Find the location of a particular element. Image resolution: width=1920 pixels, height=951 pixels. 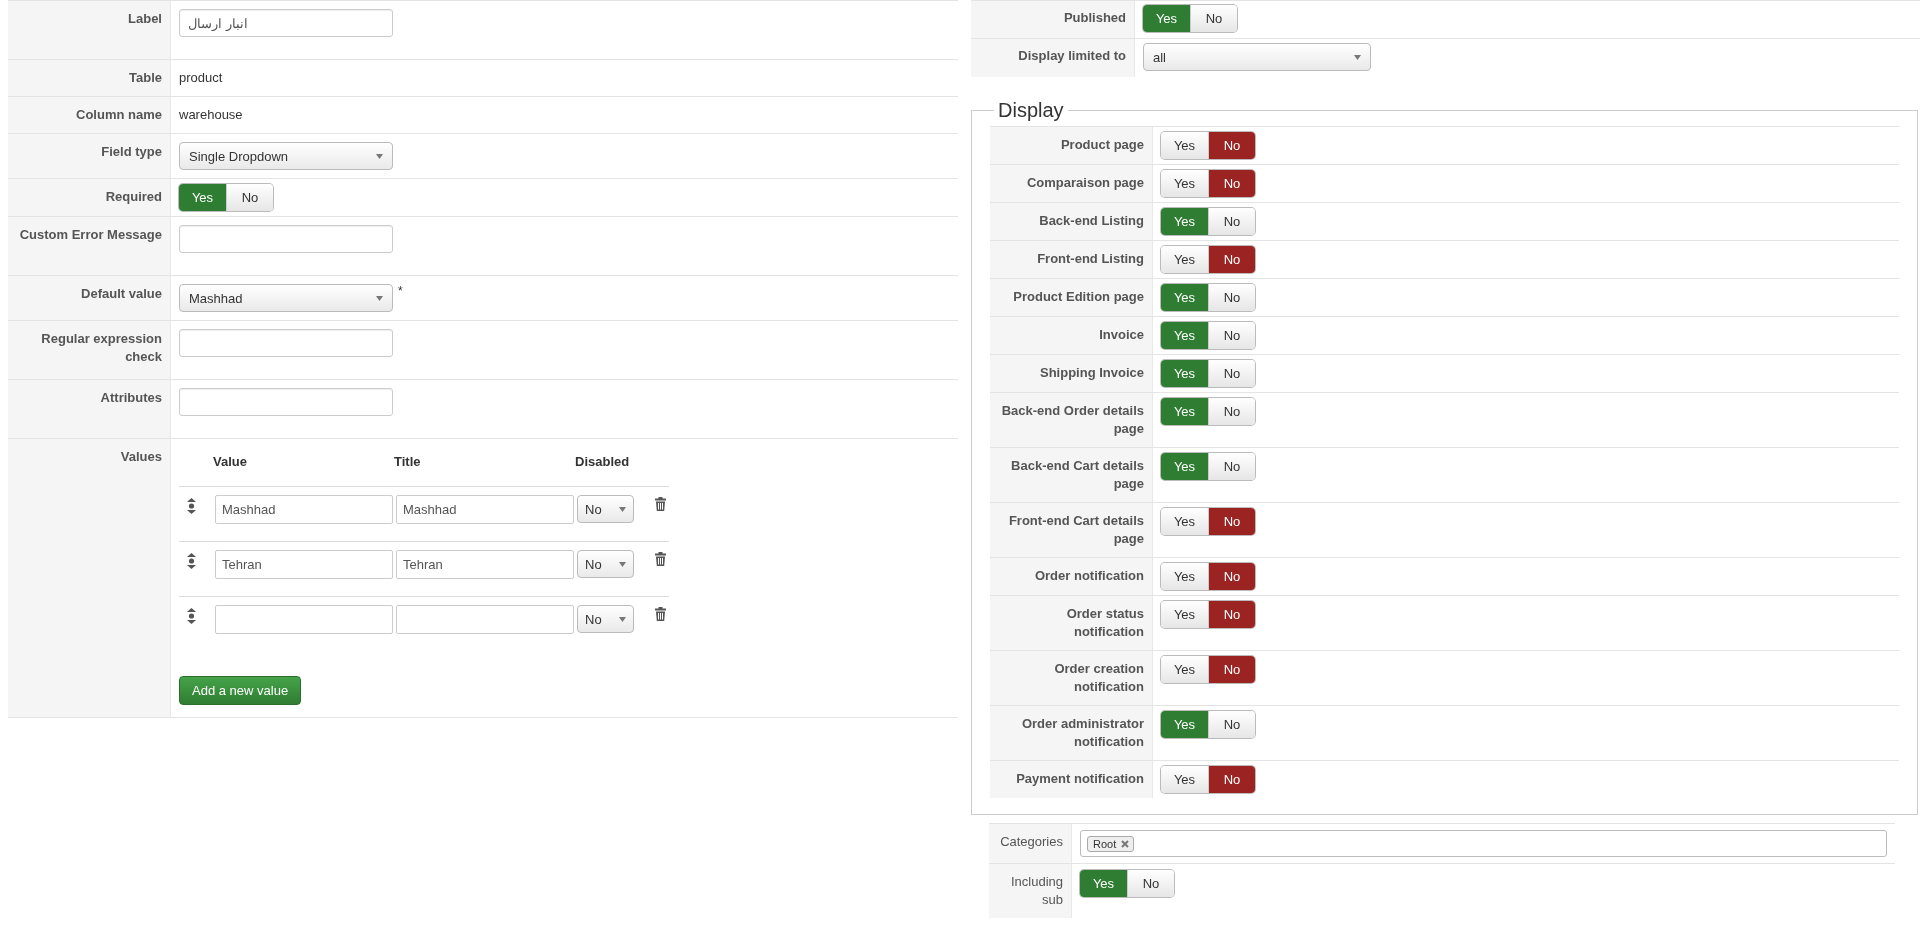

field-label: Categories is located at coordinates (1030, 843).